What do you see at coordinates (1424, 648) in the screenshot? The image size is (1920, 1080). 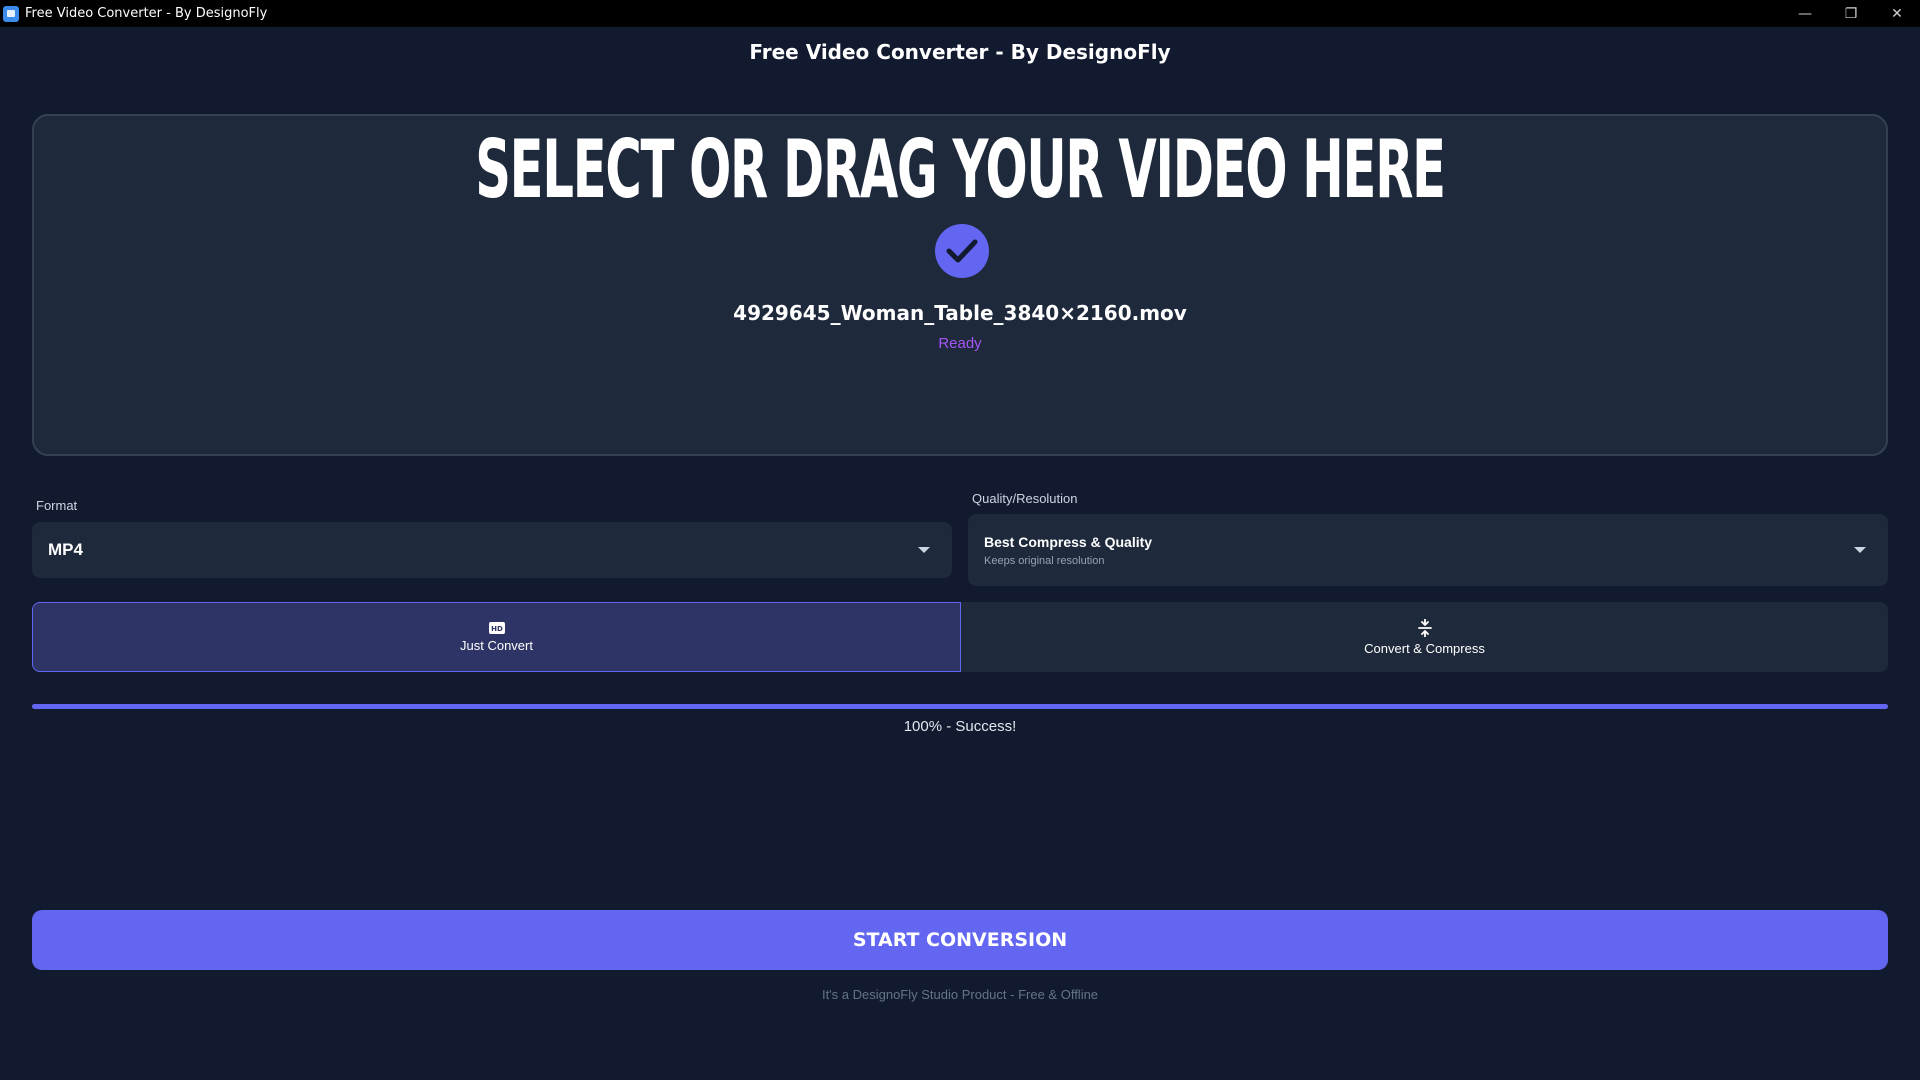 I see `convert-compress-label: Convert & Compress` at bounding box center [1424, 648].